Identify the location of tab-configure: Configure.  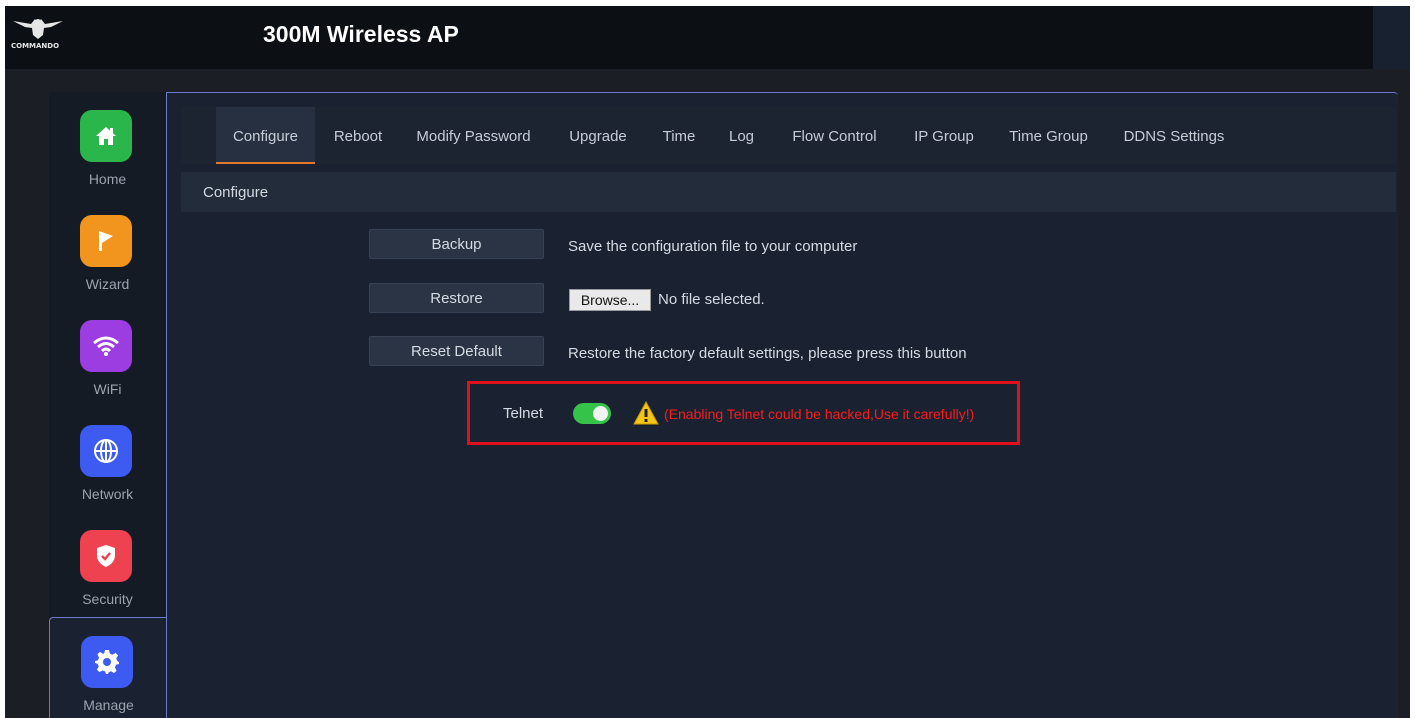
(265, 135).